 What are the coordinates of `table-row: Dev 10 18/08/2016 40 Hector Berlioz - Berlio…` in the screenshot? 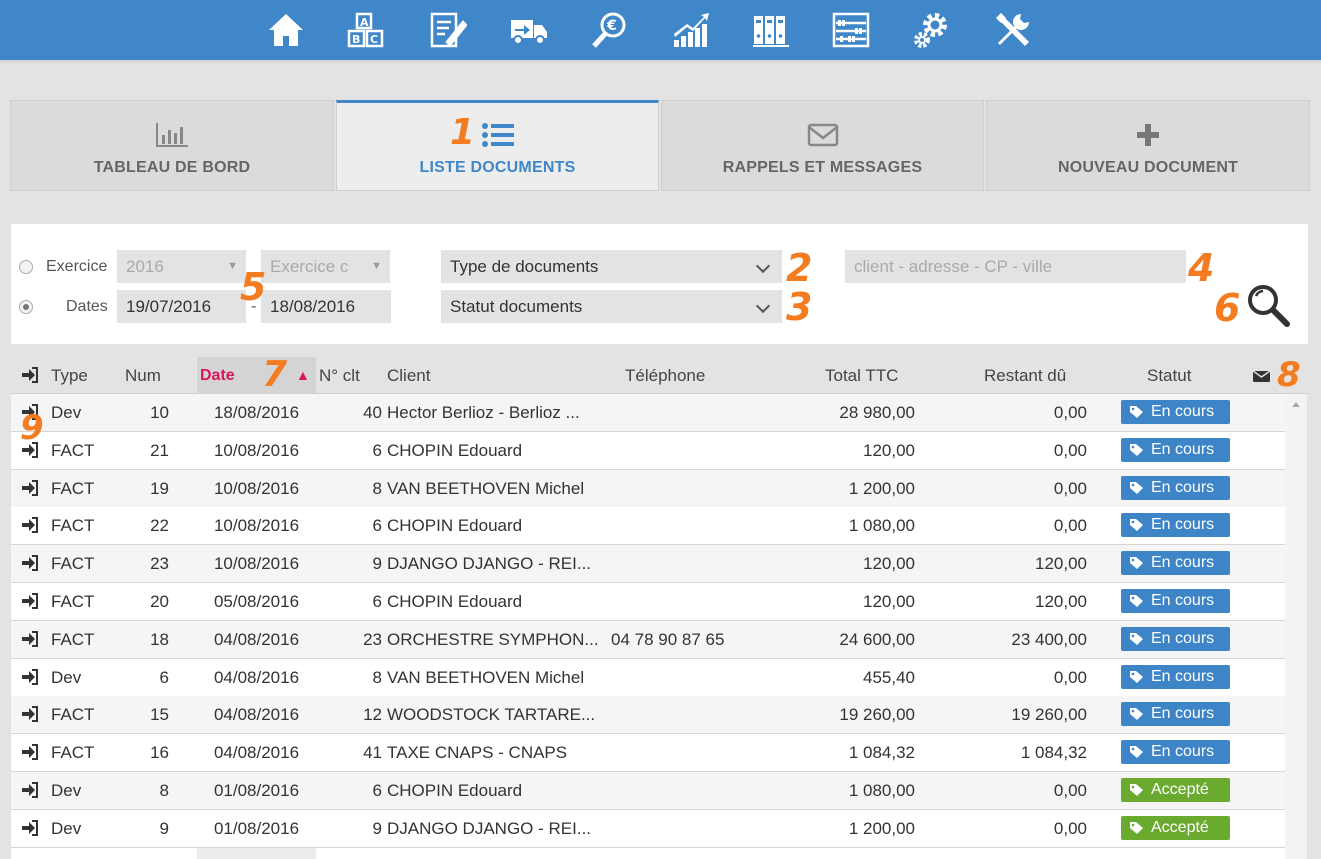 It's located at (648, 413).